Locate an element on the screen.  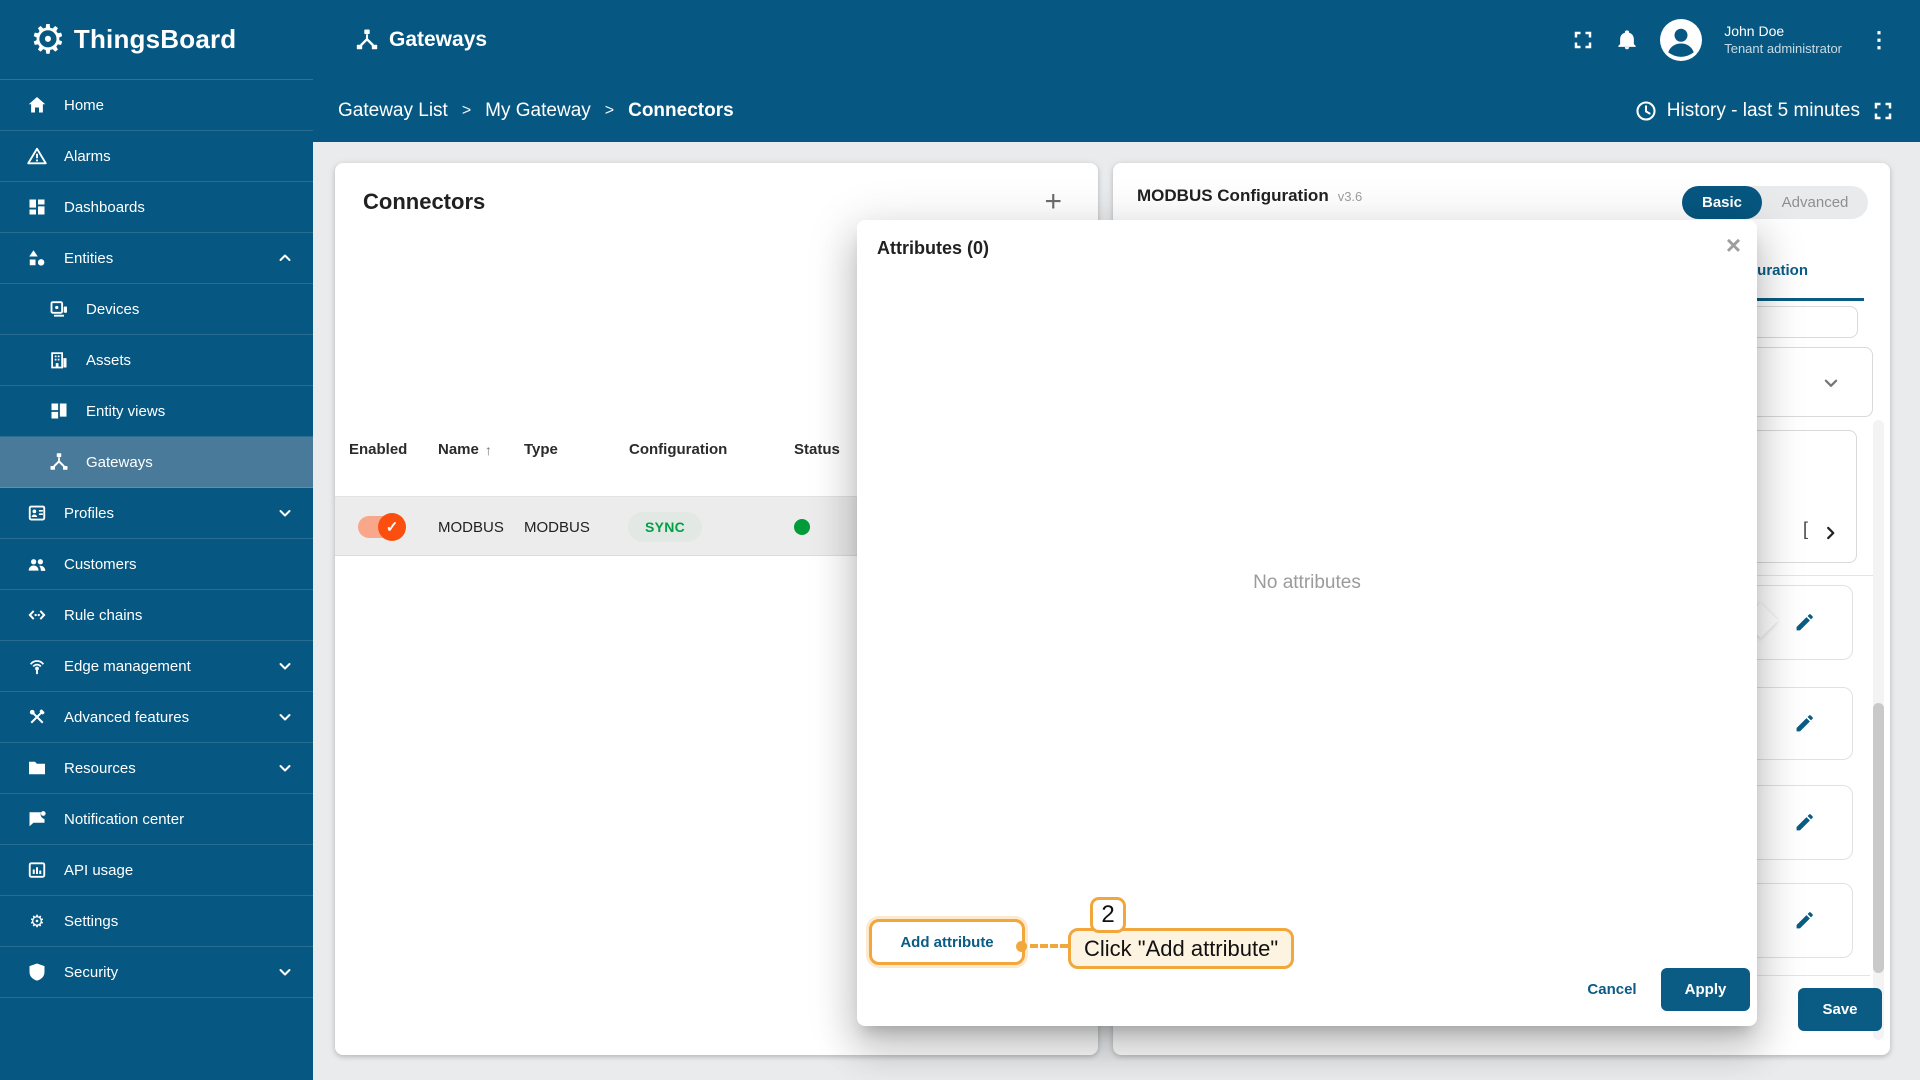
alarm-icon is located at coordinates (37, 156).